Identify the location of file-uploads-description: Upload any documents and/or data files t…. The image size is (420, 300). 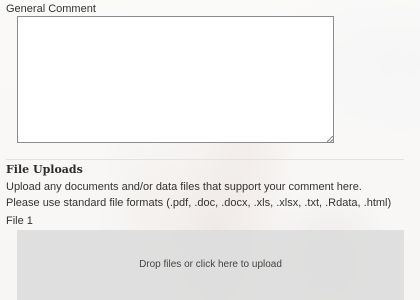
(199, 195).